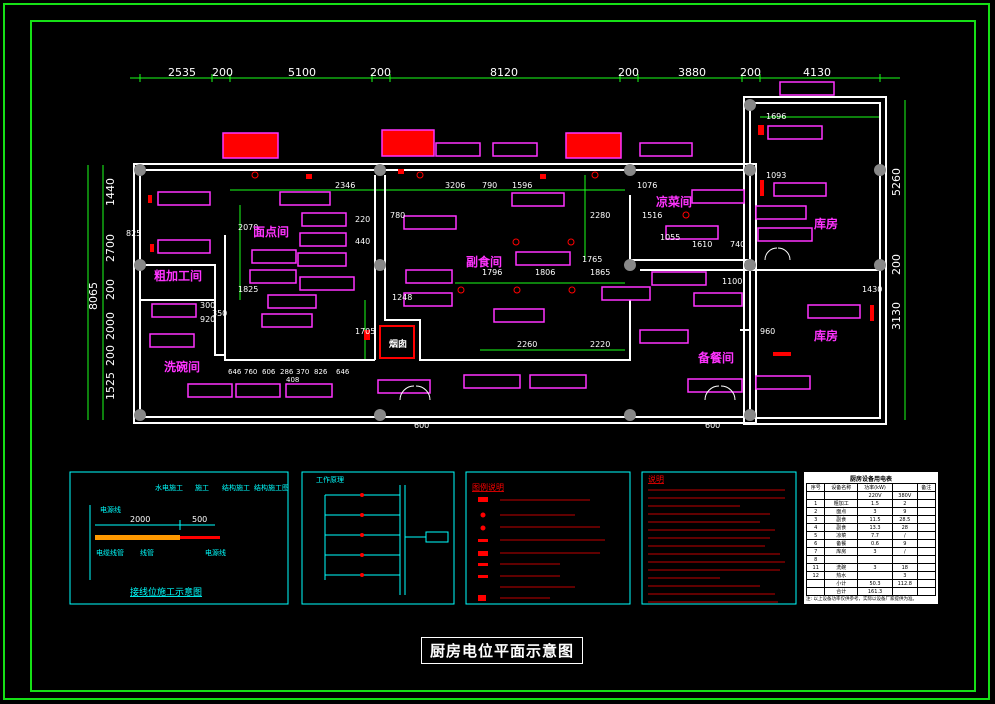  Describe the element at coordinates (817, 72) in the screenshot. I see `dim-top-9: 4130` at that location.